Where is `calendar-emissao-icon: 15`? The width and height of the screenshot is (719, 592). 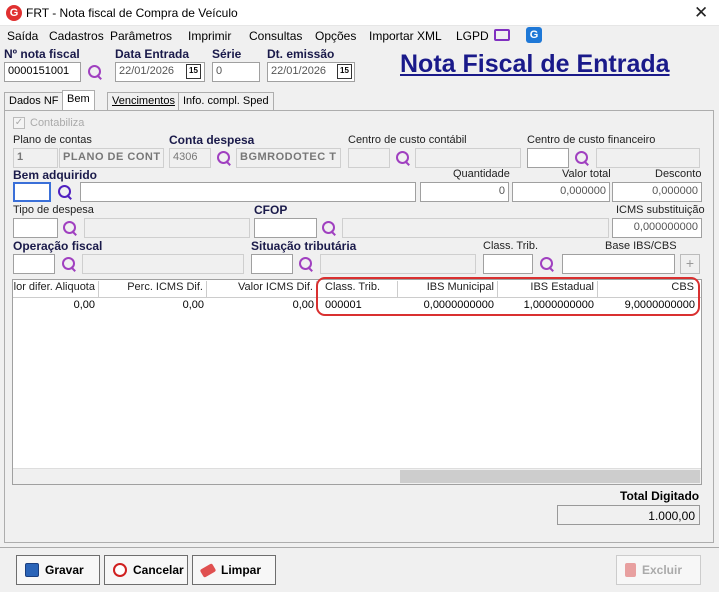
calendar-emissao-icon: 15 is located at coordinates (344, 71).